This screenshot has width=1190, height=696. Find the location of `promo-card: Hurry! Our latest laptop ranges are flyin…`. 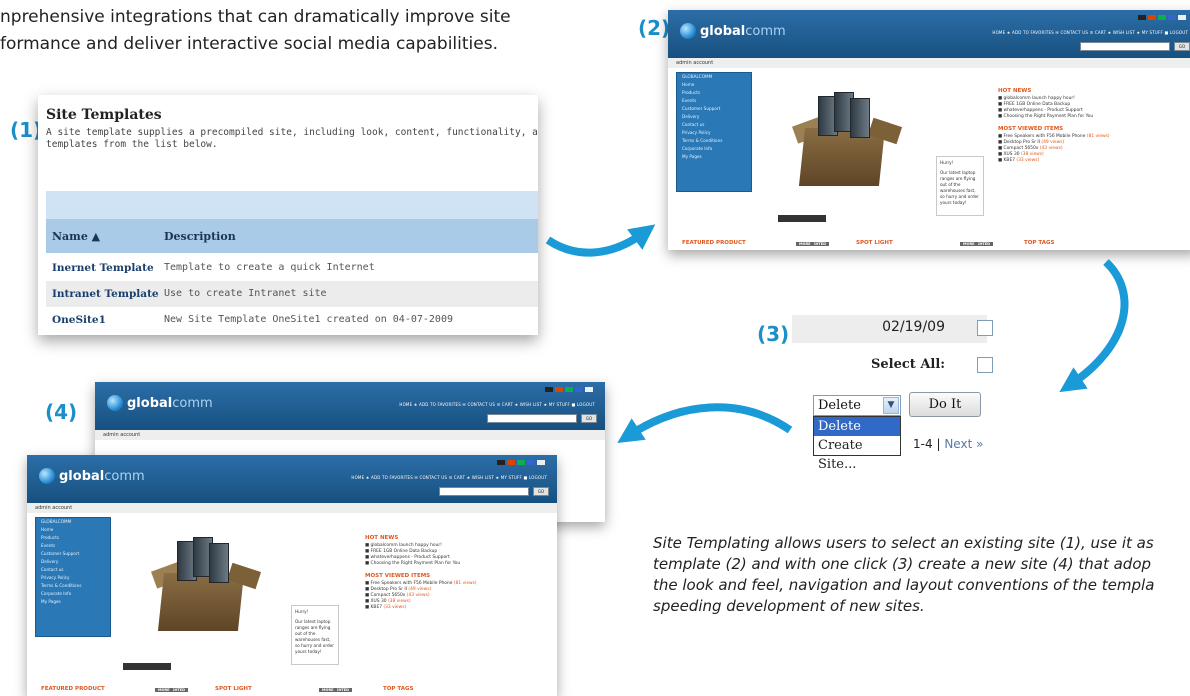

promo-card: Hurry! Our latest laptop ranges are flyin… is located at coordinates (960, 186).